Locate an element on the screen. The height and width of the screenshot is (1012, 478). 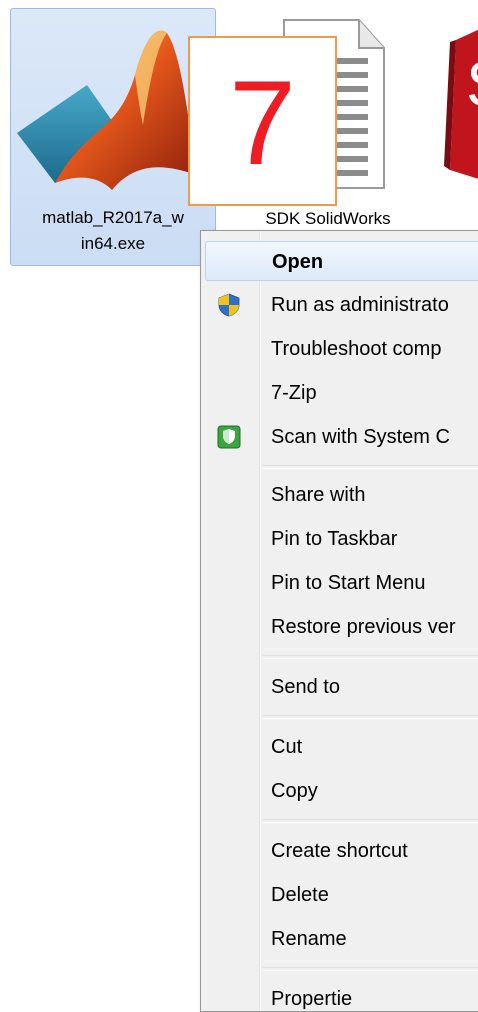
menu-item-label: Create shortcut is located at coordinates (339, 851).